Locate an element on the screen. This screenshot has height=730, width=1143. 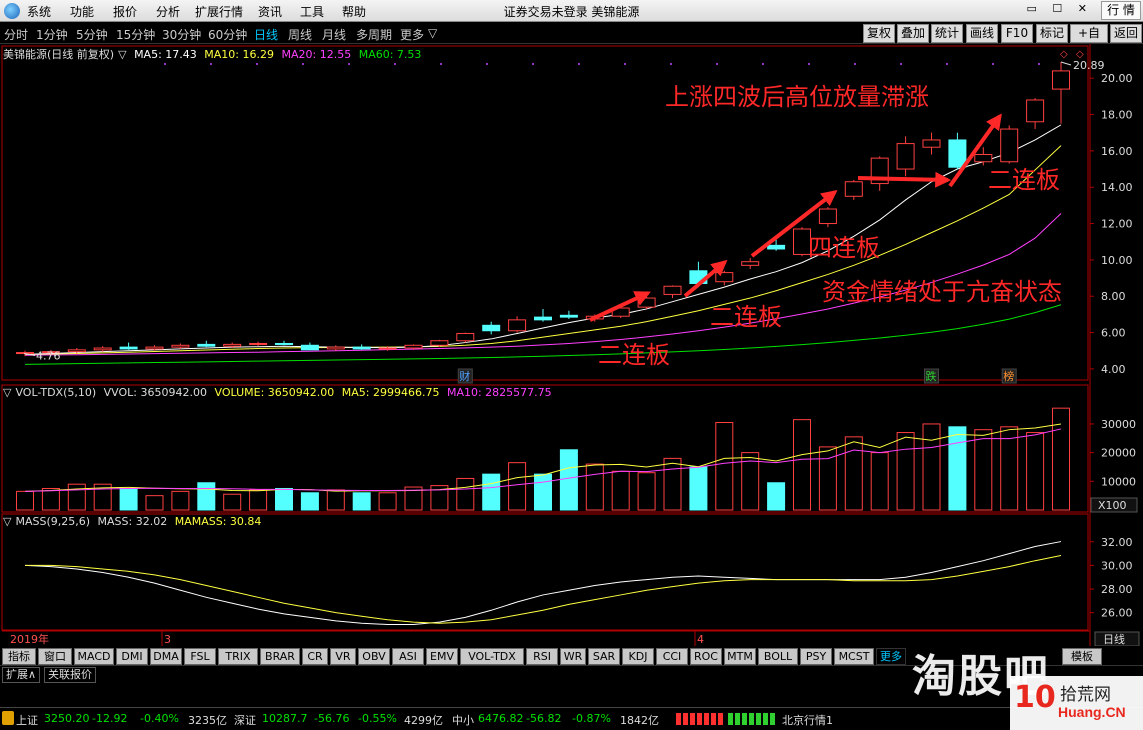
max-price-label: 20.89 is located at coordinates (1089, 65).